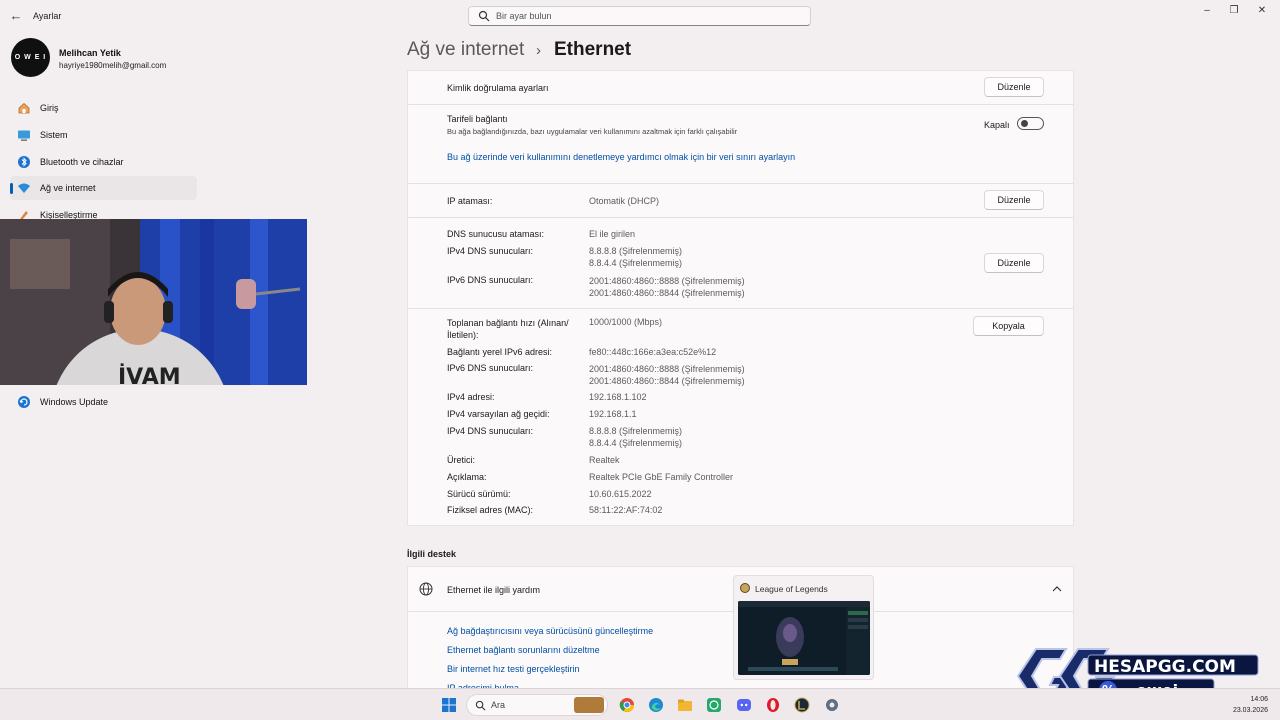  What do you see at coordinates (490, 251) in the screenshot?
I see `dns-ipv4-label: IPv4 DNS sunucuları:` at bounding box center [490, 251].